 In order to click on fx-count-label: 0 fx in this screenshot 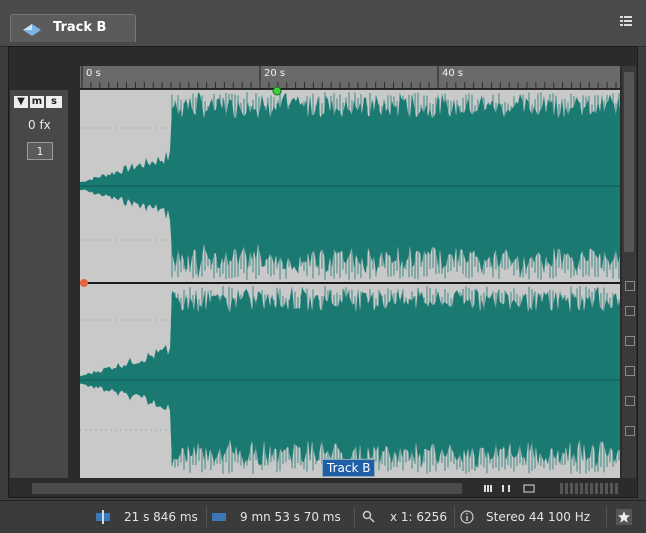, I will do `click(39, 125)`.